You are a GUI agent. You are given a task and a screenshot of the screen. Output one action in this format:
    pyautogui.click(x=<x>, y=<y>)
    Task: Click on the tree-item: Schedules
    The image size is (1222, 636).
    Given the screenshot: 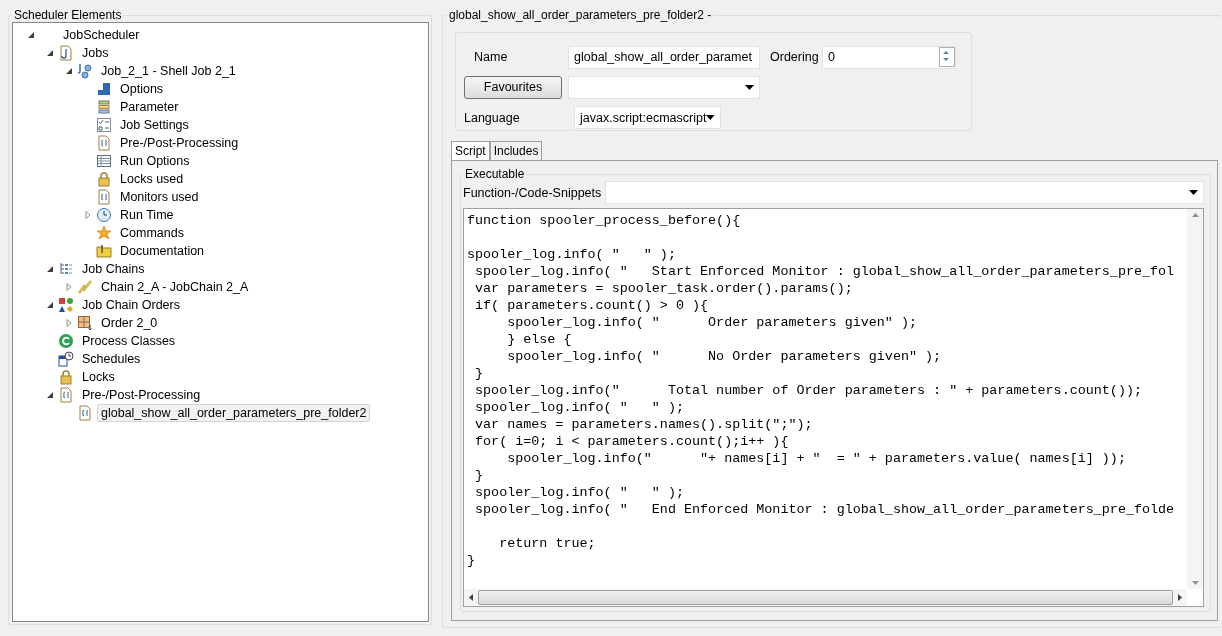 What is the action you would take?
    pyautogui.click(x=111, y=359)
    